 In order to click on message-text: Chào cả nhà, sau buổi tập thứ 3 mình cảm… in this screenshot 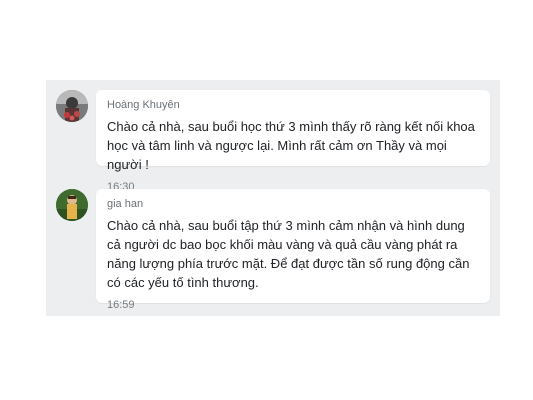, I will do `click(288, 254)`.